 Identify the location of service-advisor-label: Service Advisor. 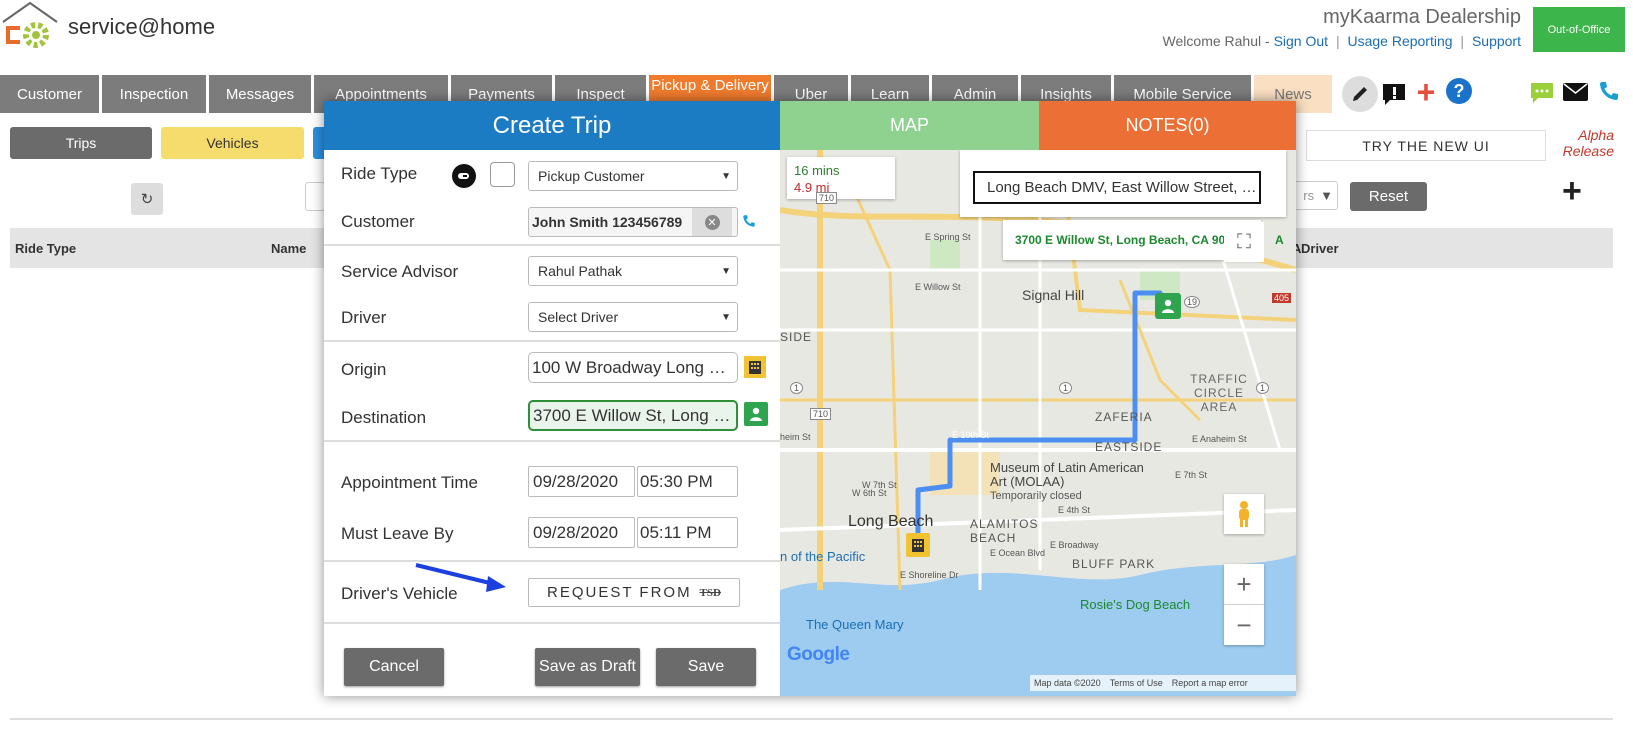
(400, 271).